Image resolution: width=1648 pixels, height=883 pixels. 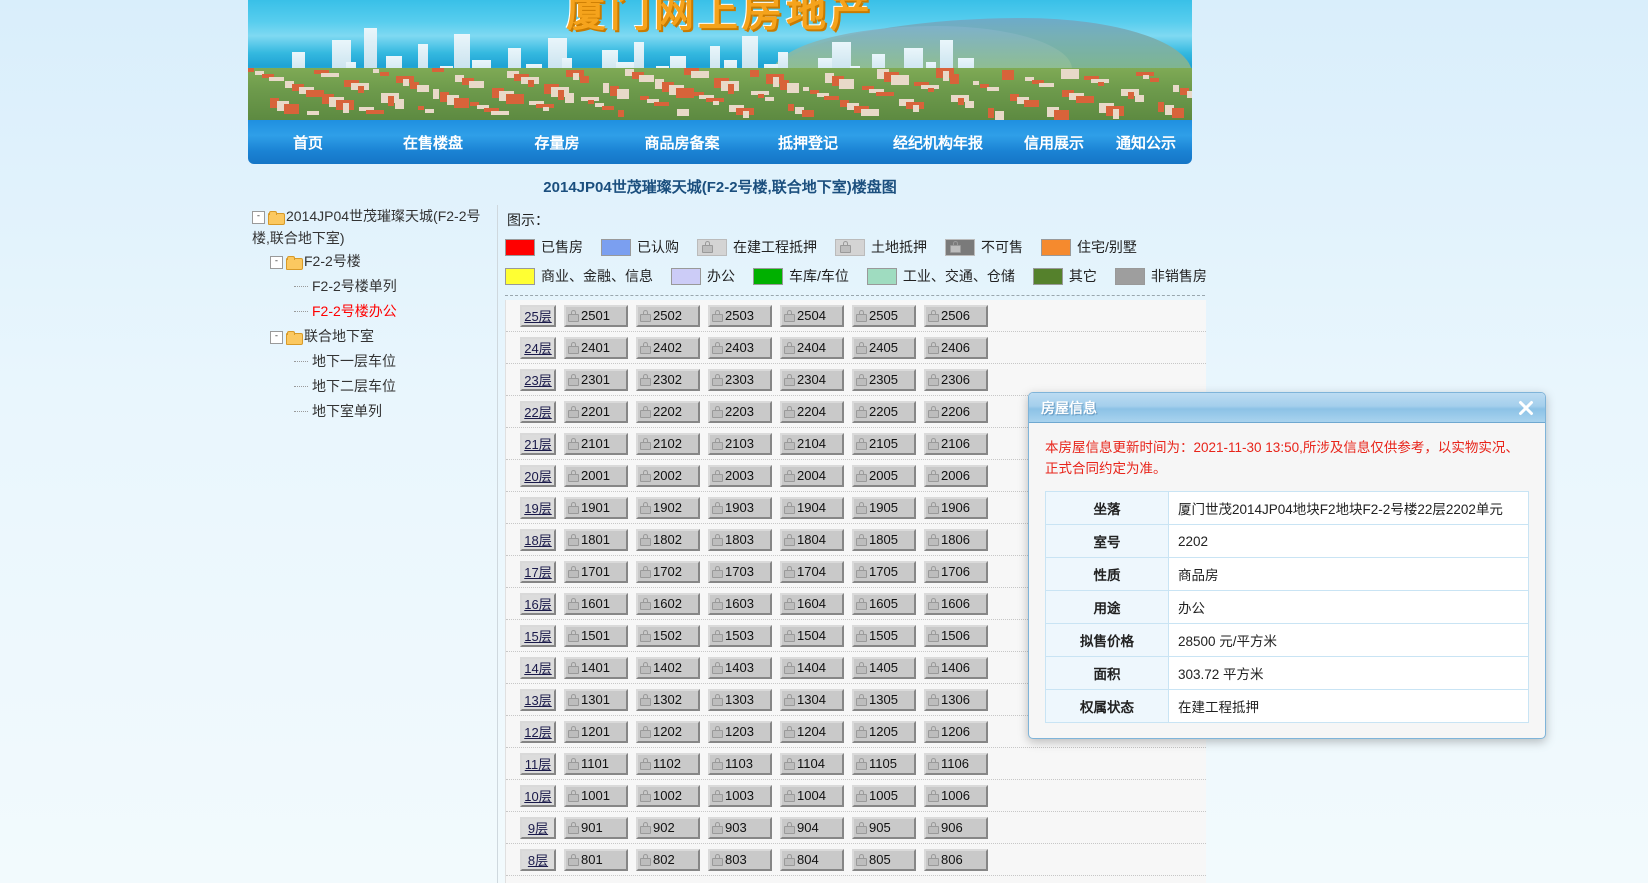 I want to click on floor-label-button: 13层, so click(x=538, y=699).